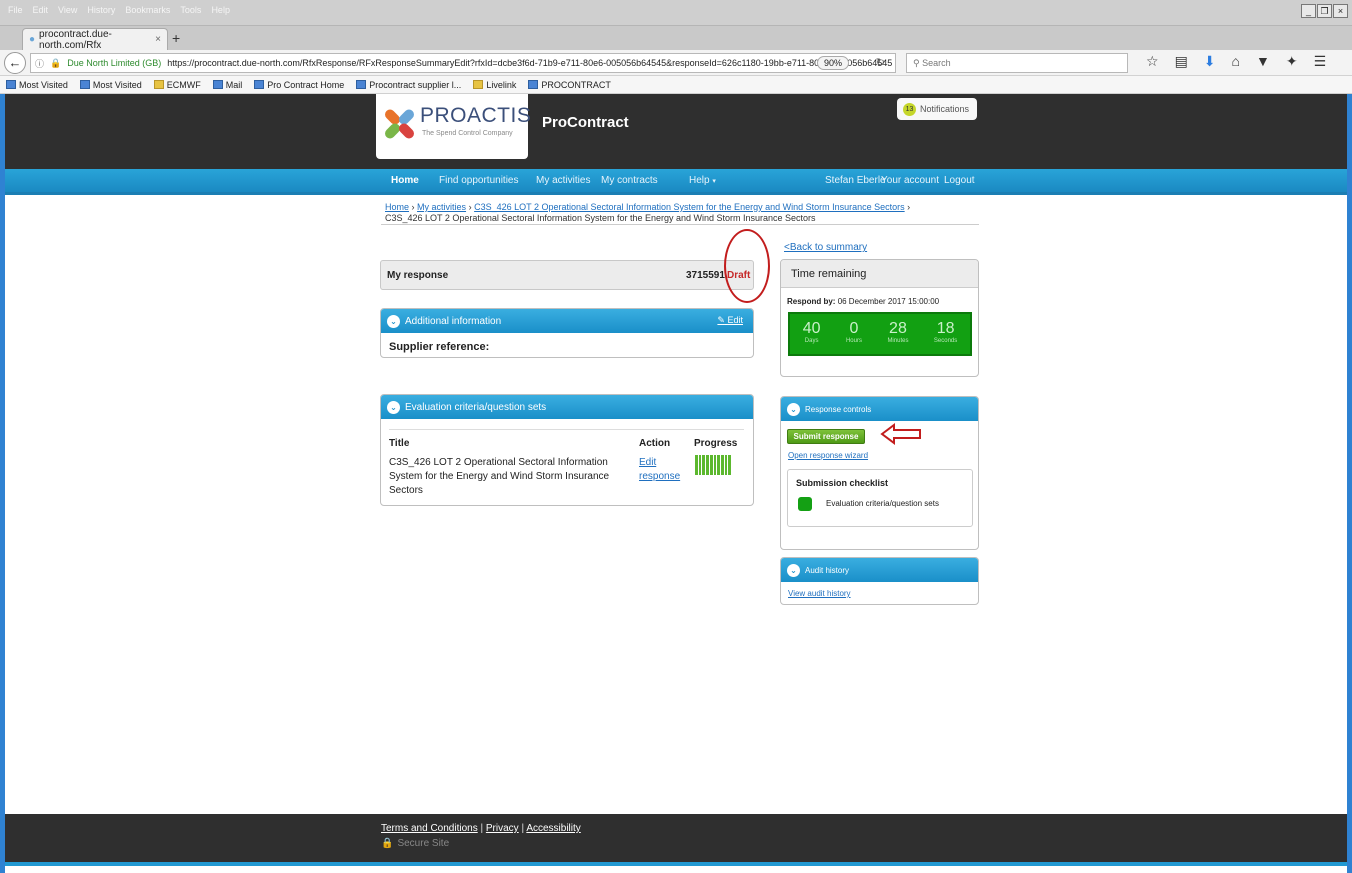  Describe the element at coordinates (916, 63) in the screenshot. I see `search-icon: ⚲` at that location.